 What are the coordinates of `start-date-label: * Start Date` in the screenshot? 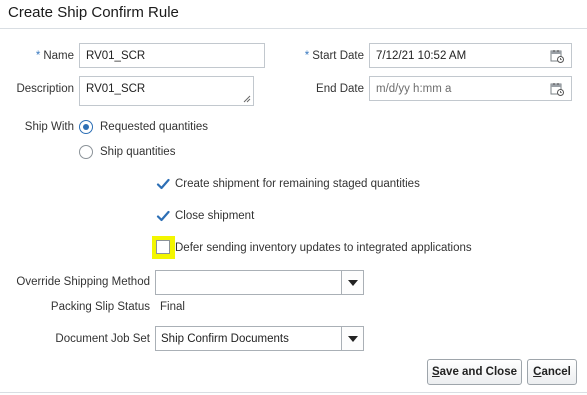 It's located at (324, 56).